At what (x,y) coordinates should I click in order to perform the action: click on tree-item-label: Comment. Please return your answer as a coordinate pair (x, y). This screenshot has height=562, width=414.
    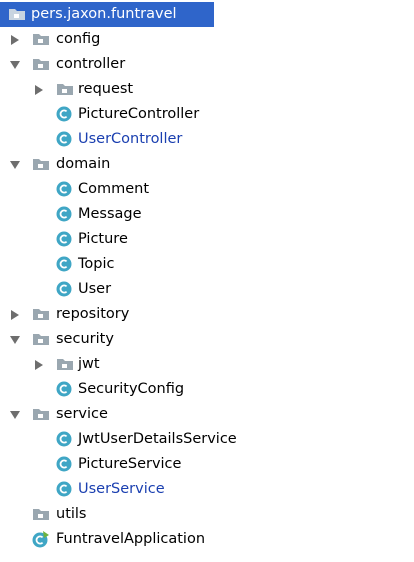
    Looking at the image, I should click on (114, 189).